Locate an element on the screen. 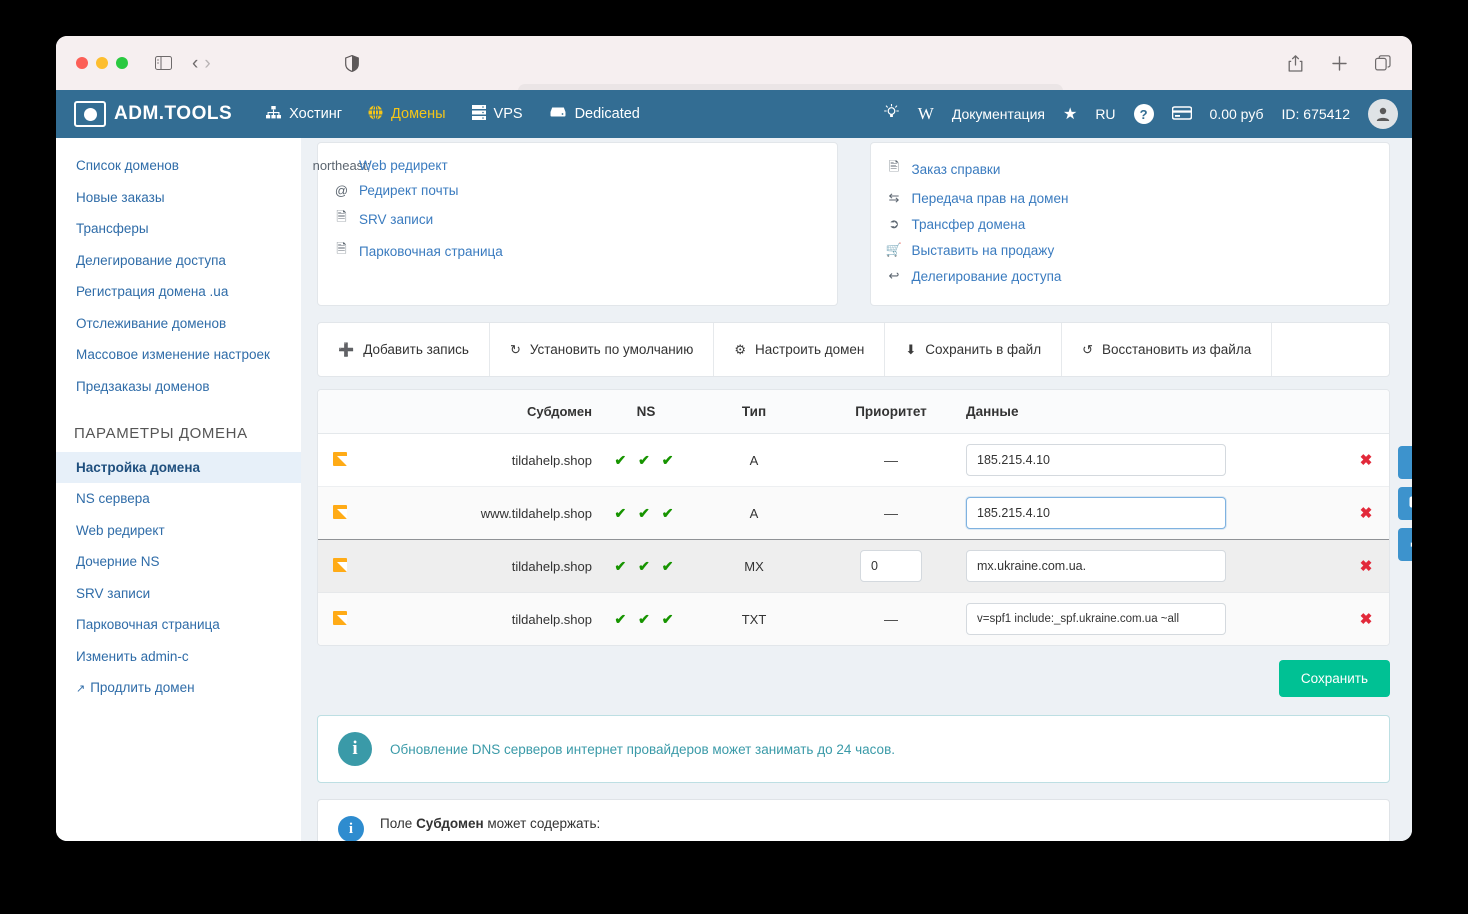 The height and width of the screenshot is (914, 1468). language-selector: RU is located at coordinates (1105, 114).